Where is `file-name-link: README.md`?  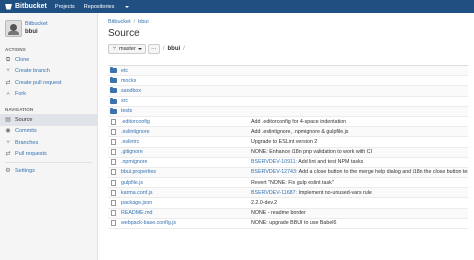
file-name-link: README.md is located at coordinates (186, 213).